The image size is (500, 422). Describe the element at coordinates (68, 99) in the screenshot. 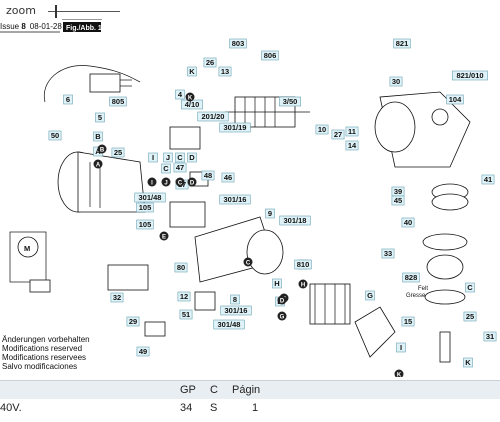

I see `part-number: 6` at that location.